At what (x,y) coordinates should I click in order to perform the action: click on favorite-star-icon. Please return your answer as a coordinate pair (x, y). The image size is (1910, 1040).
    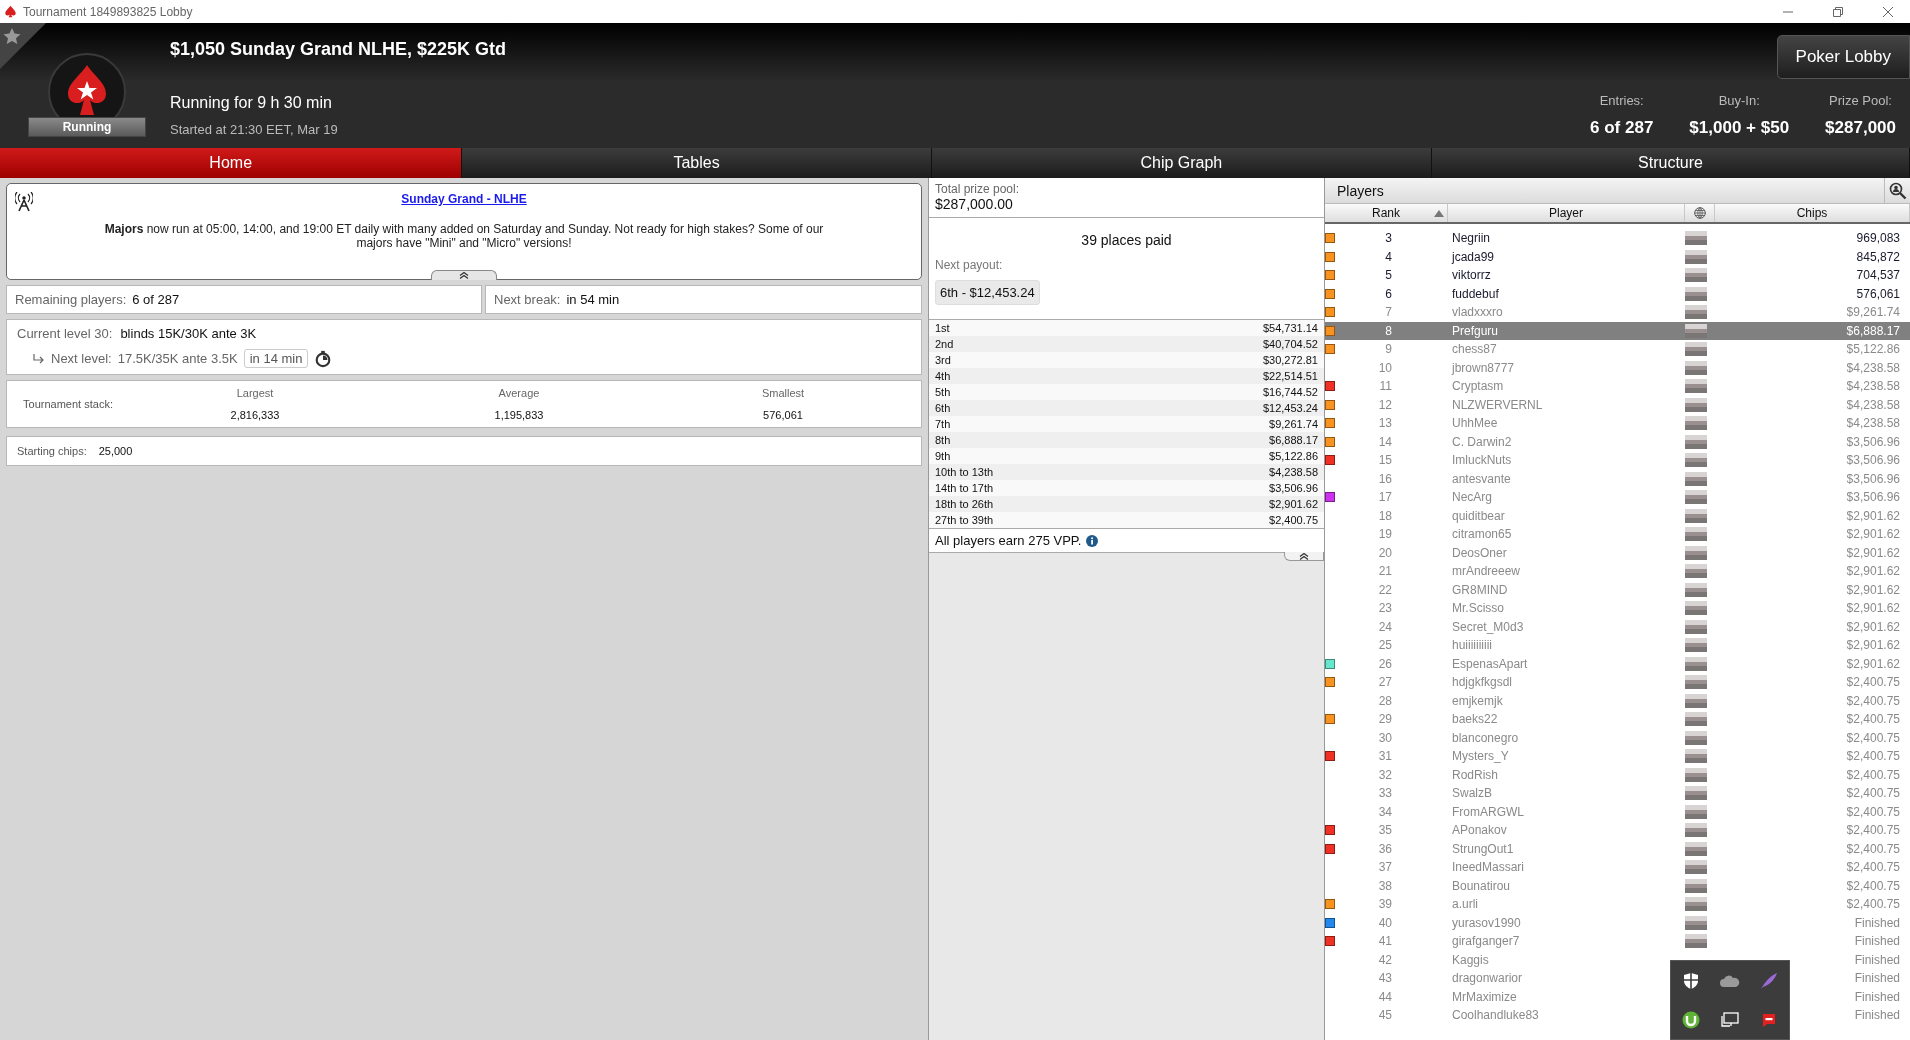
    Looking at the image, I should click on (23, 46).